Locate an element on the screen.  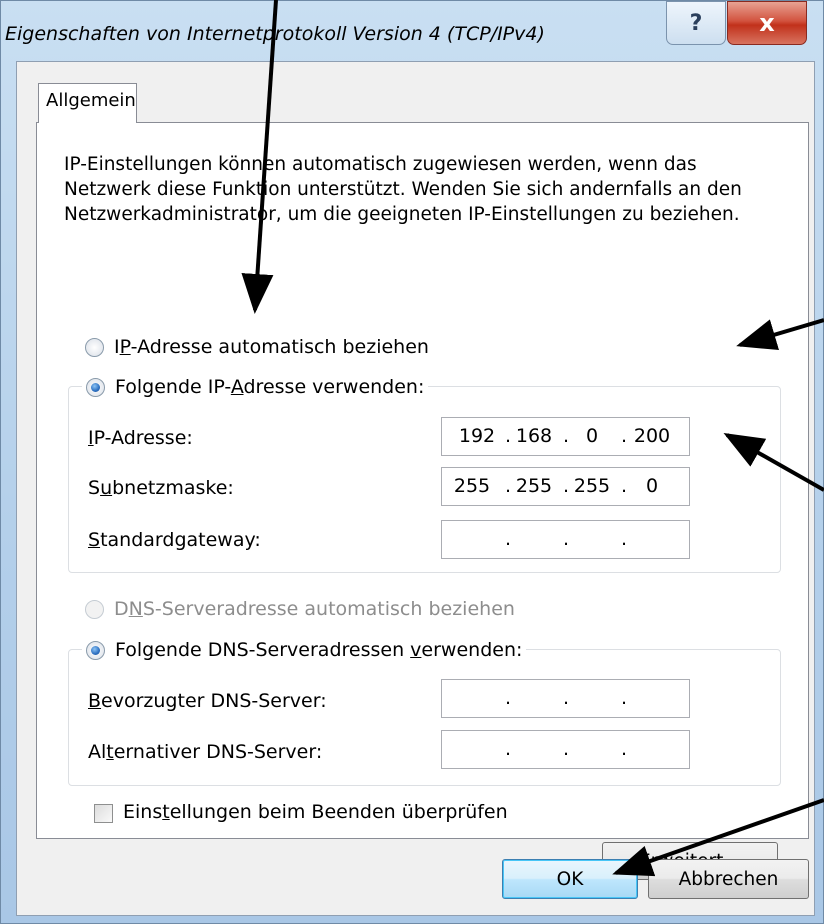
radio-dns-manual-label: Folgende DNS-Serveradressen verwenden: is located at coordinates (319, 650).